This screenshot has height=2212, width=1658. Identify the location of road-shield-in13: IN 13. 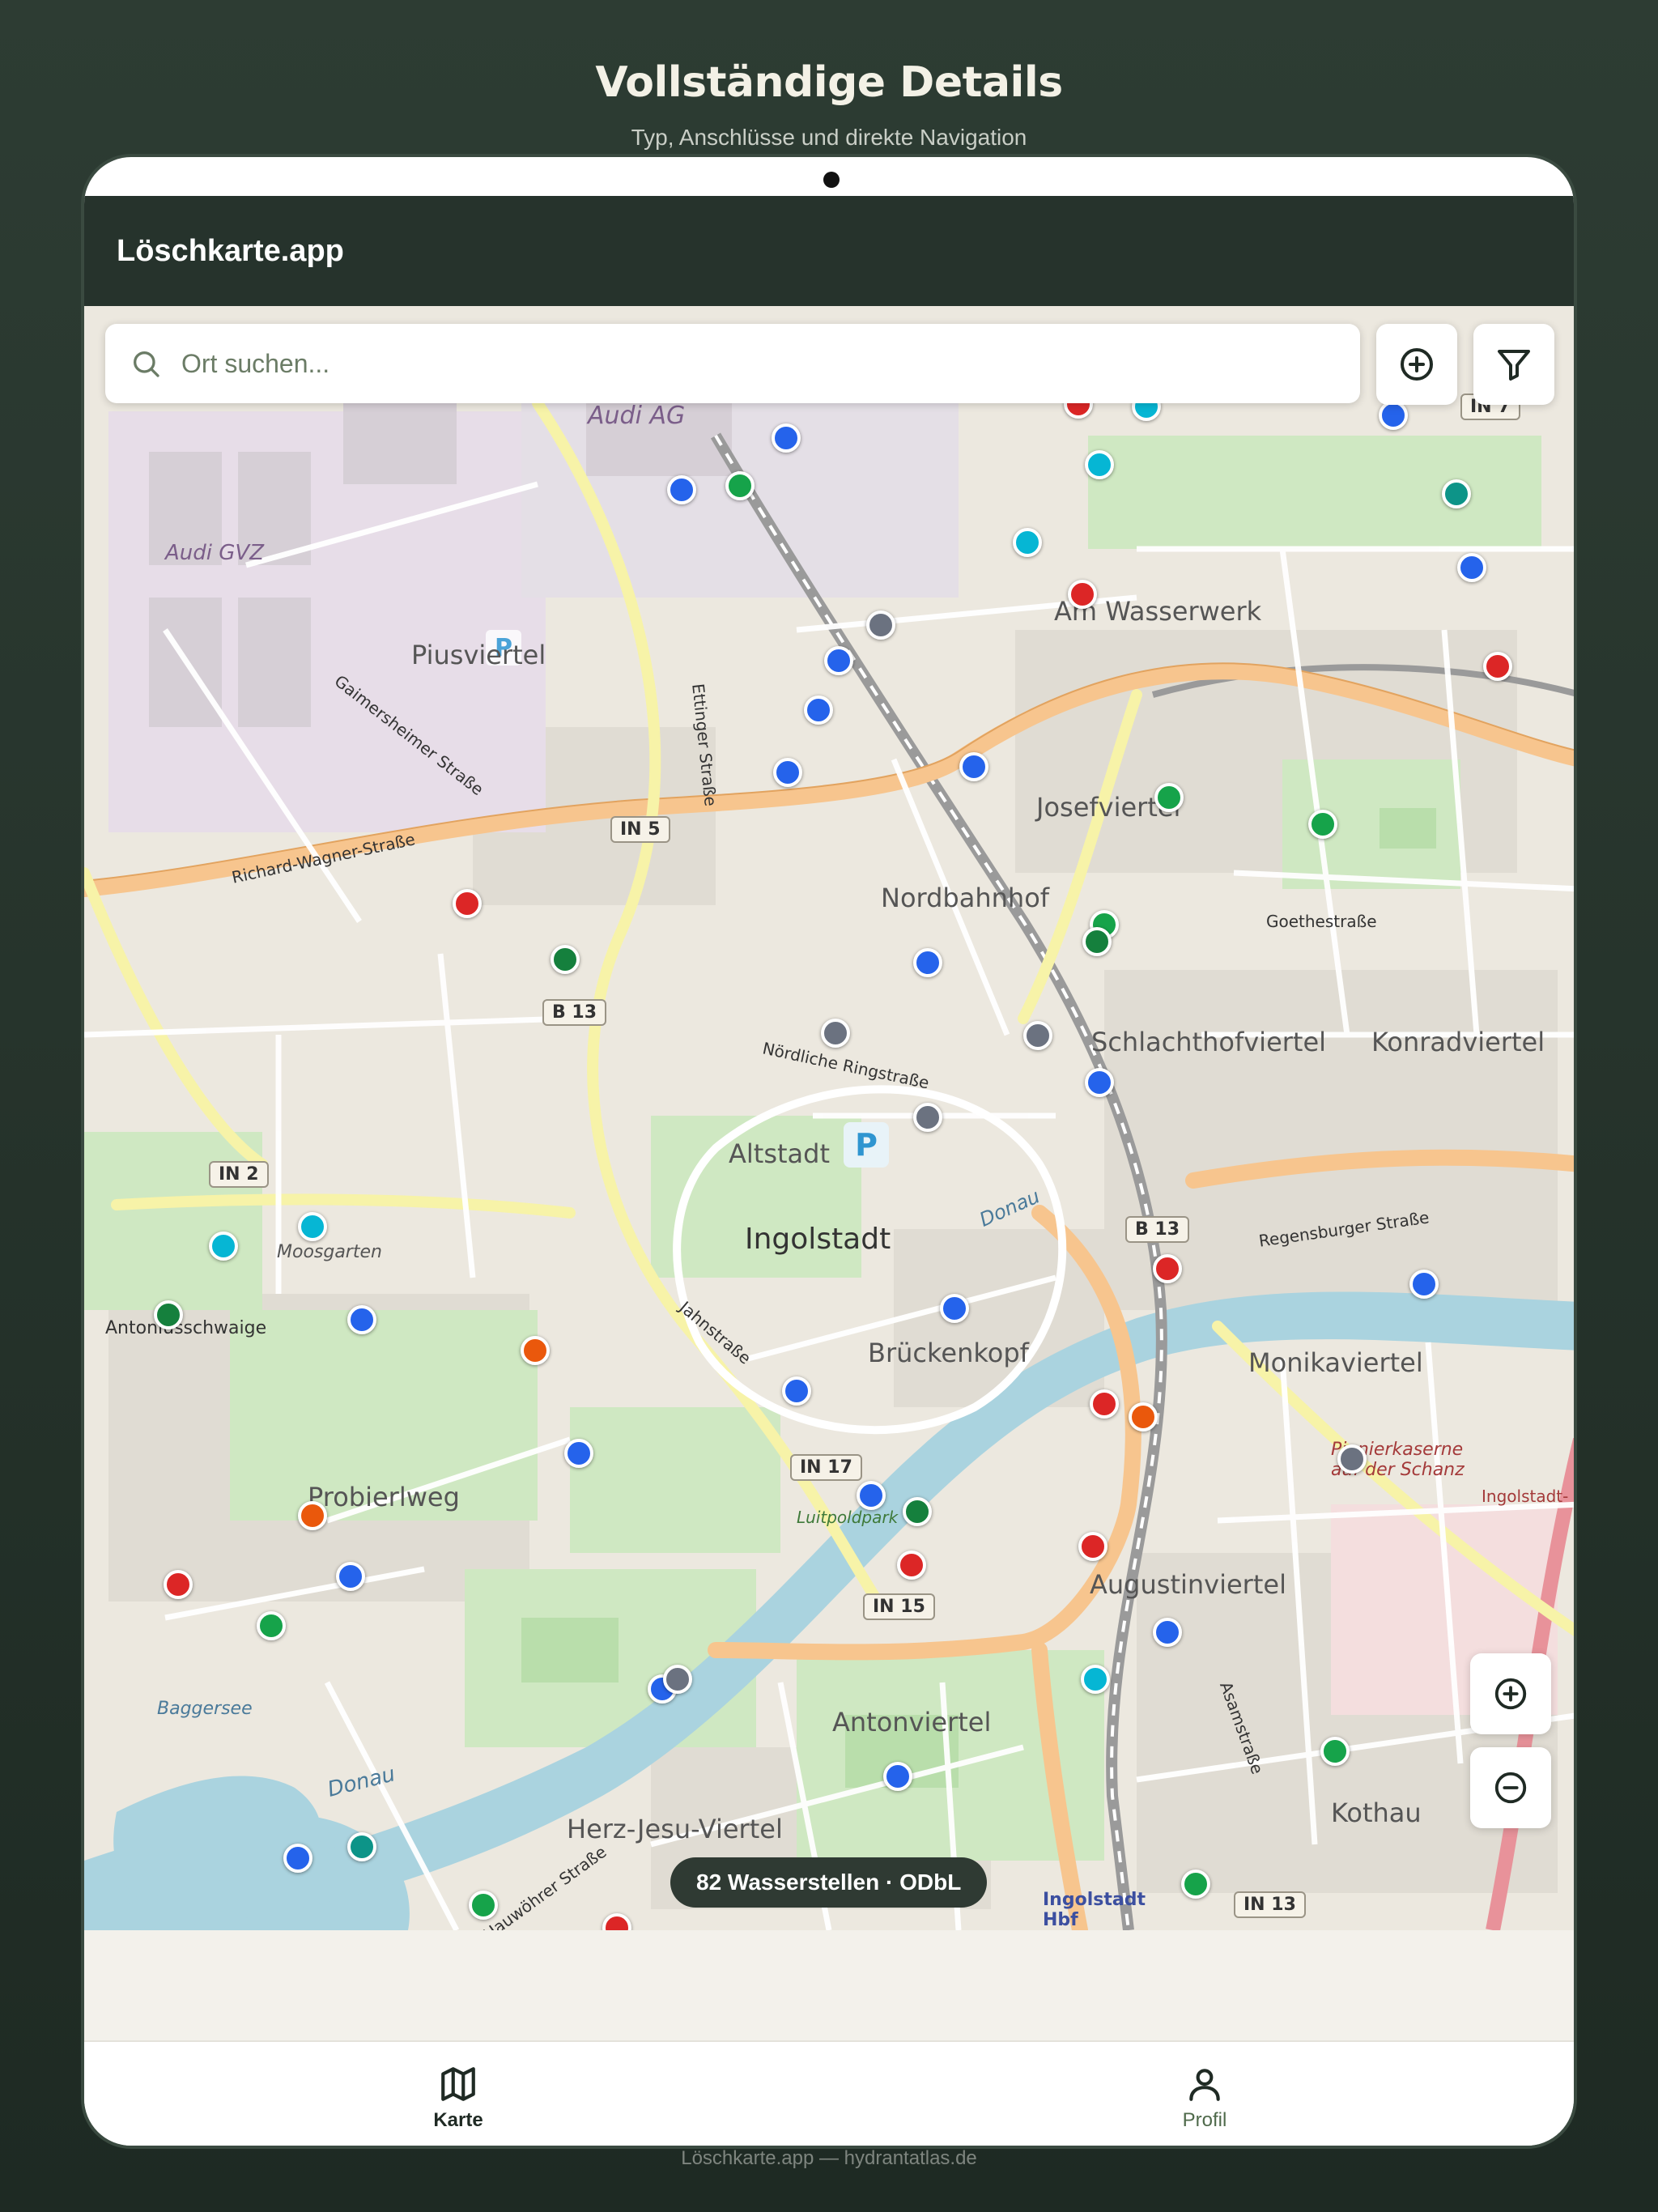
(1270, 1905).